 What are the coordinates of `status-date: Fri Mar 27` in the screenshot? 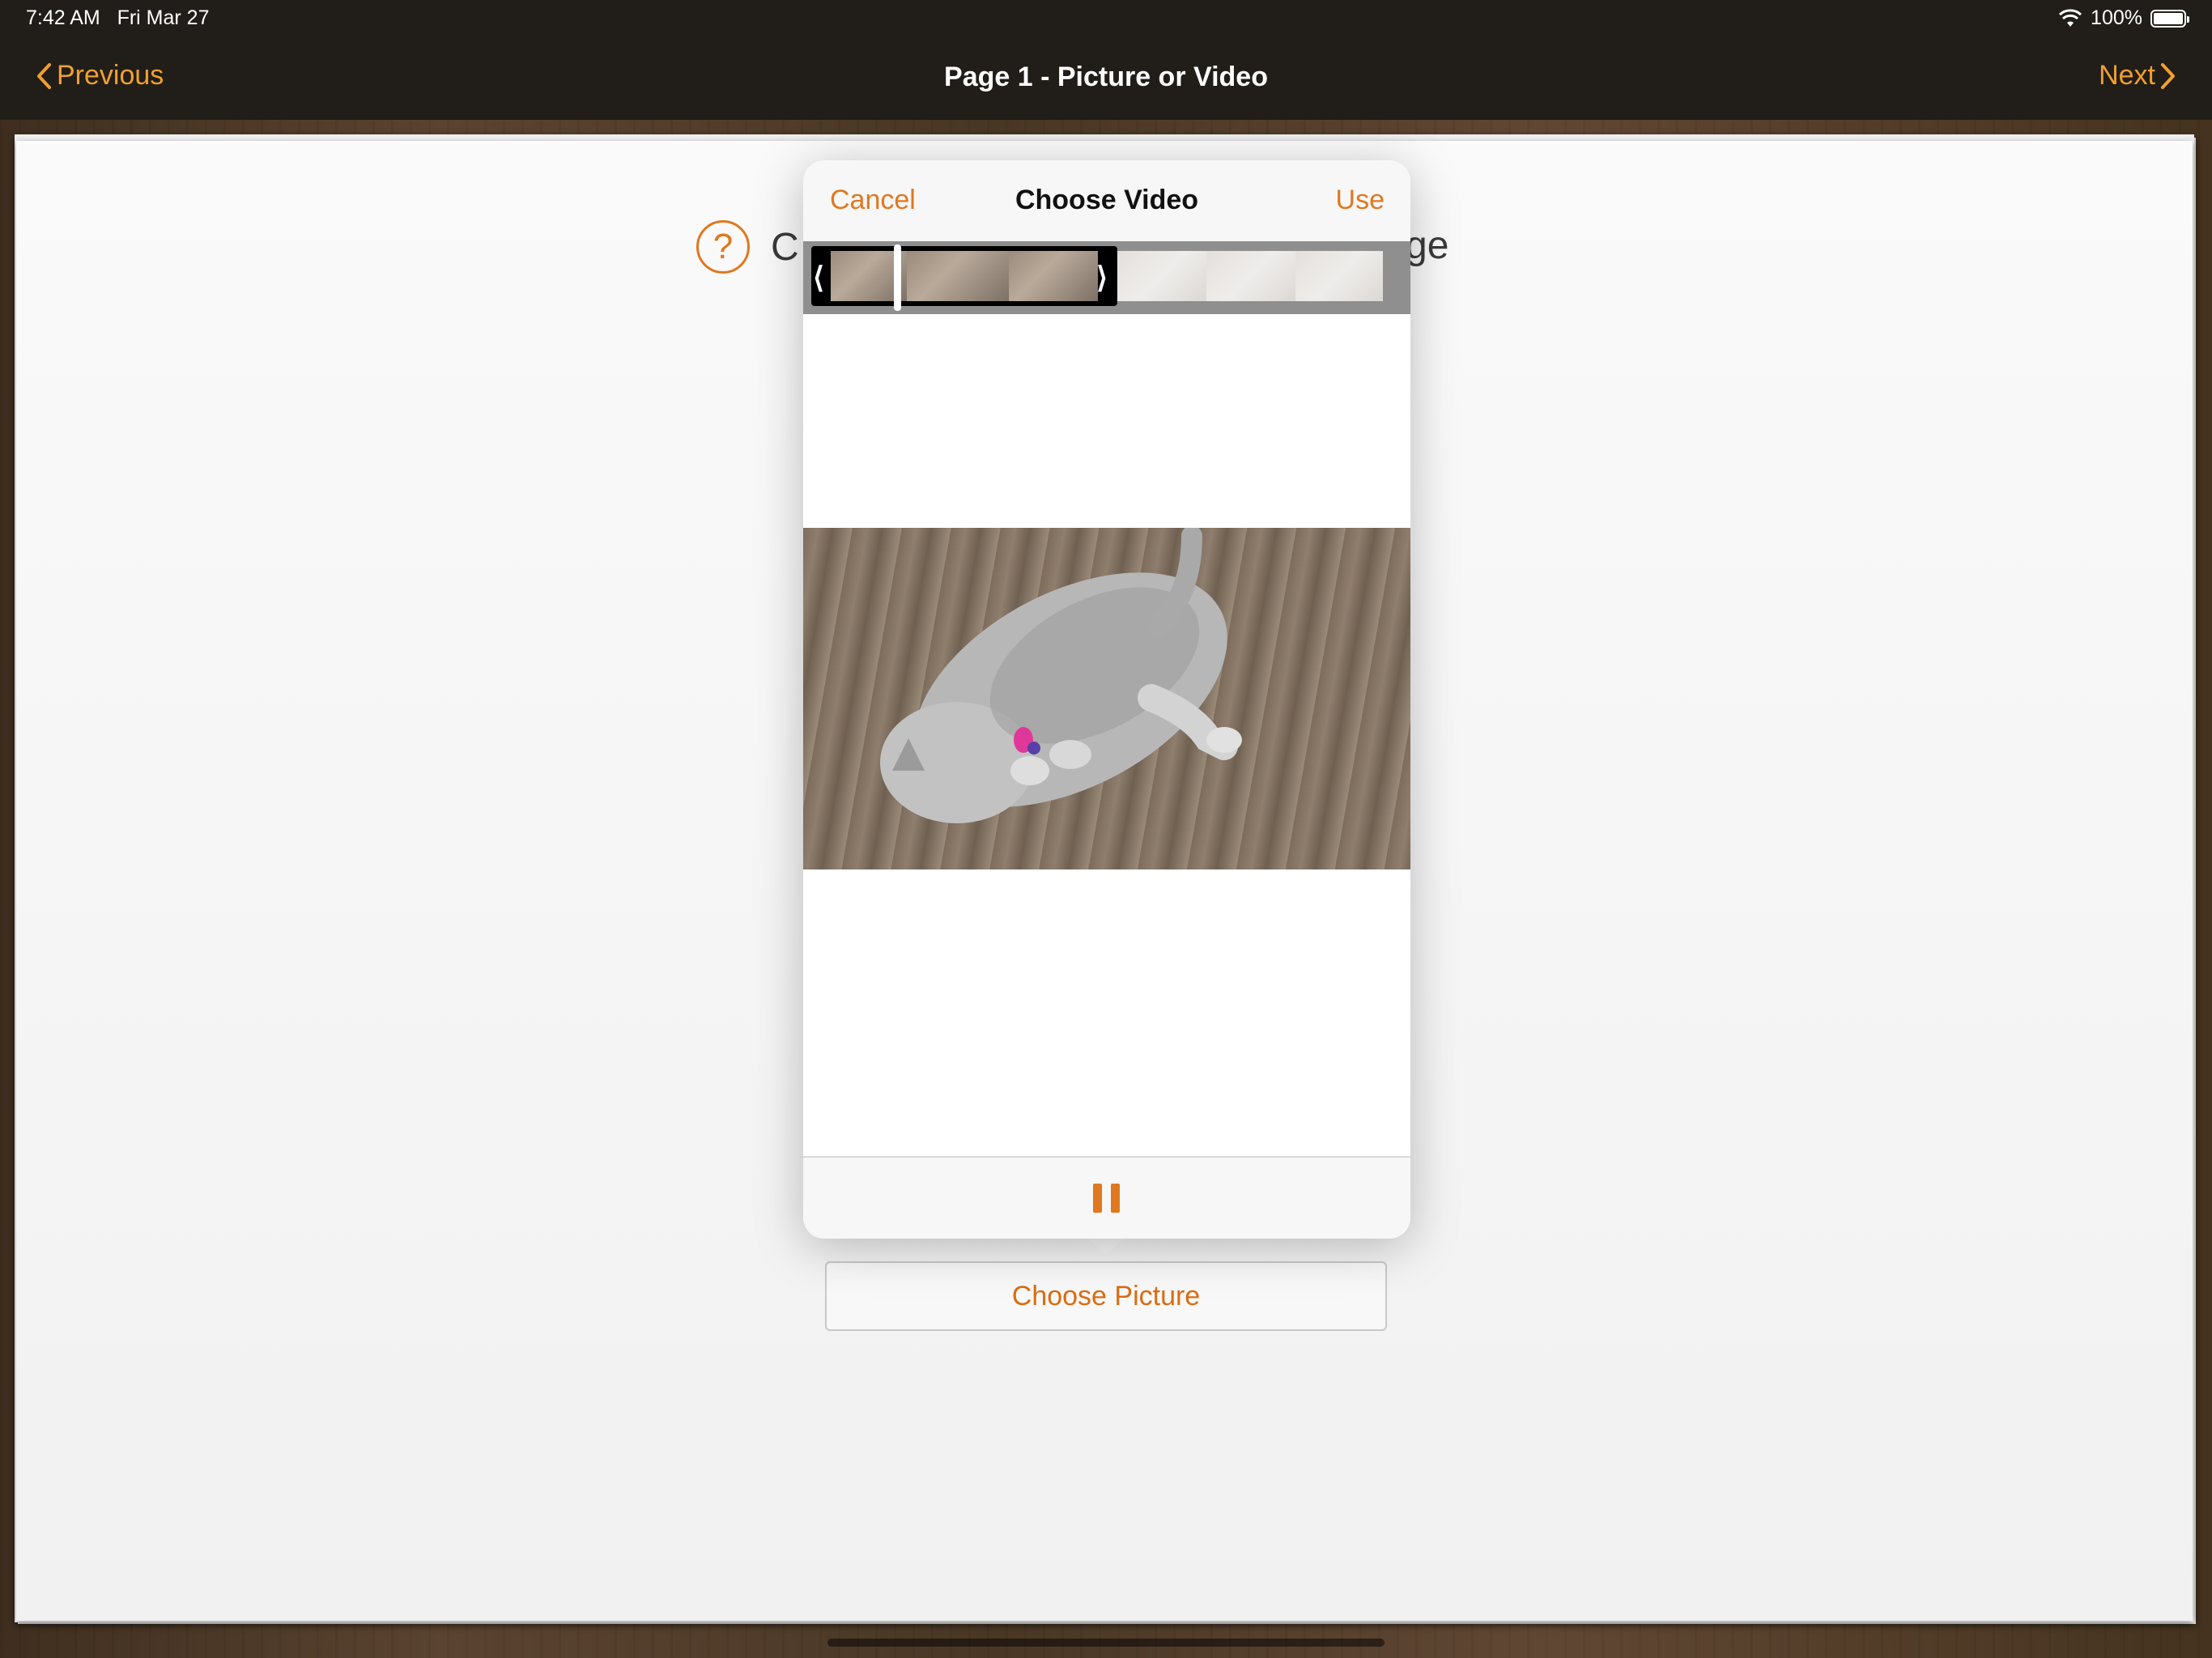 It's located at (163, 17).